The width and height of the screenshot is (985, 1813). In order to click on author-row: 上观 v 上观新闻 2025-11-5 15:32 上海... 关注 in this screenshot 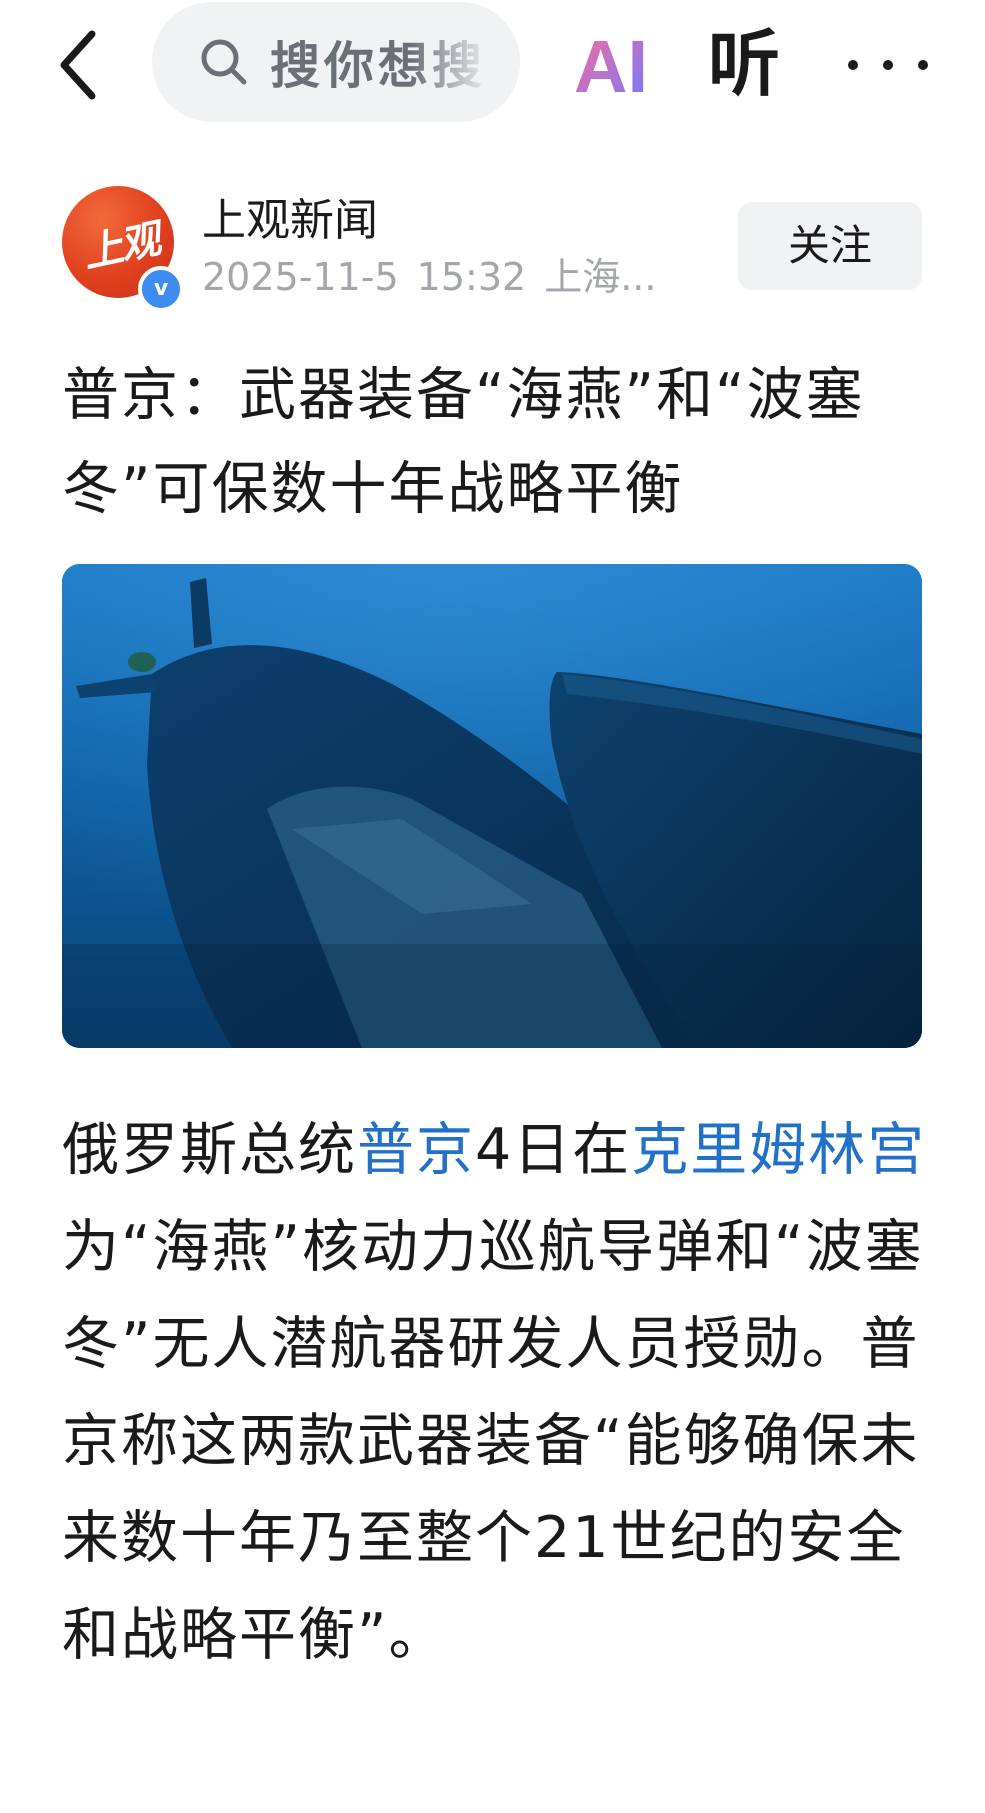, I will do `click(492, 246)`.